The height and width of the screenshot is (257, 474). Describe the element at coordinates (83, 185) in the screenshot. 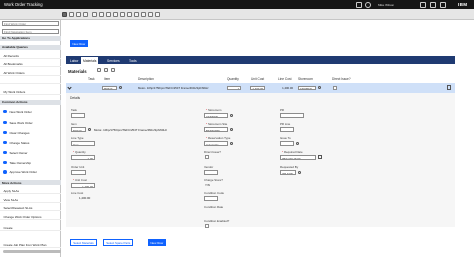

I see `unit-cost-field: 1,400.00` at that location.